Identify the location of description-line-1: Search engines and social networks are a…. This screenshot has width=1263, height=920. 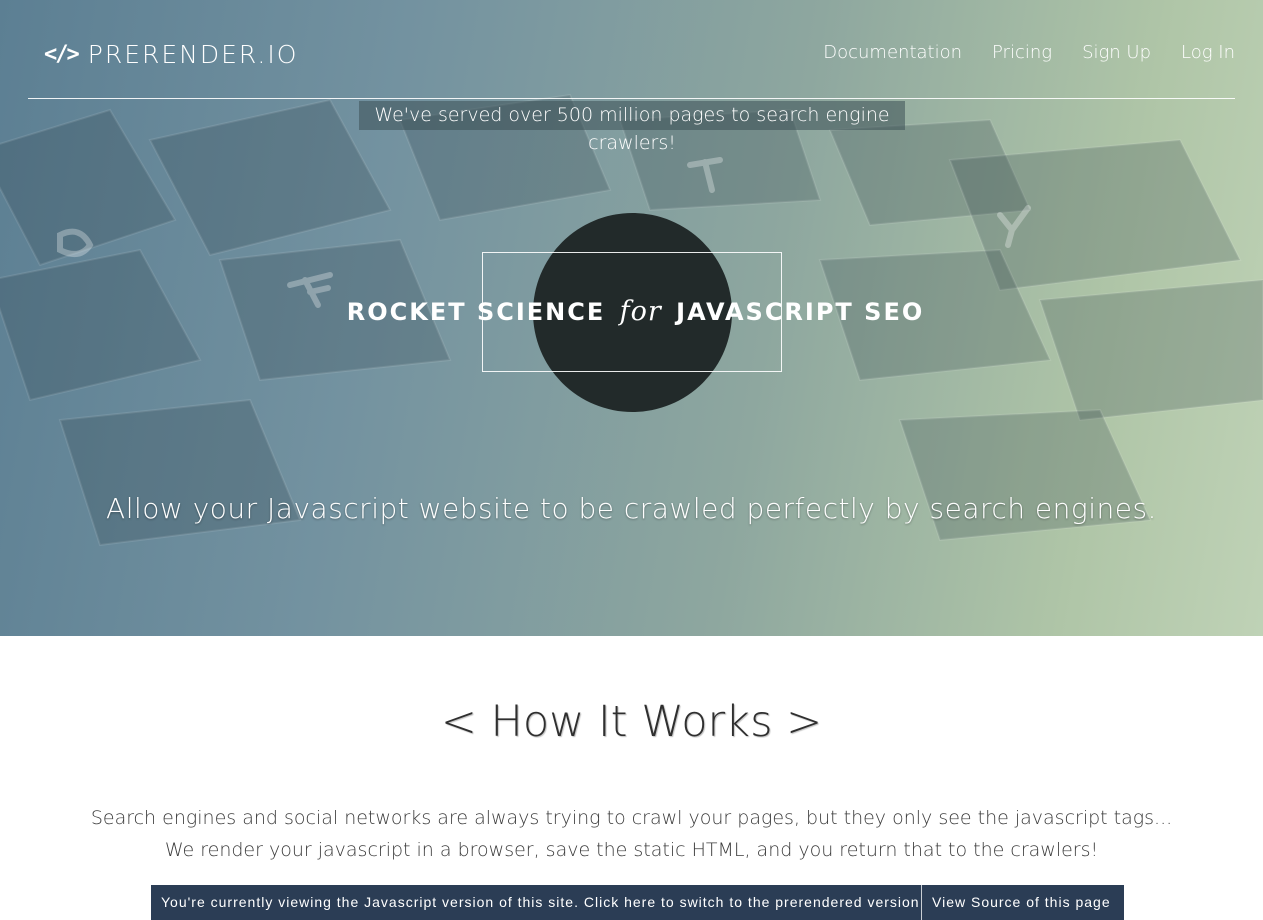
(631, 818).